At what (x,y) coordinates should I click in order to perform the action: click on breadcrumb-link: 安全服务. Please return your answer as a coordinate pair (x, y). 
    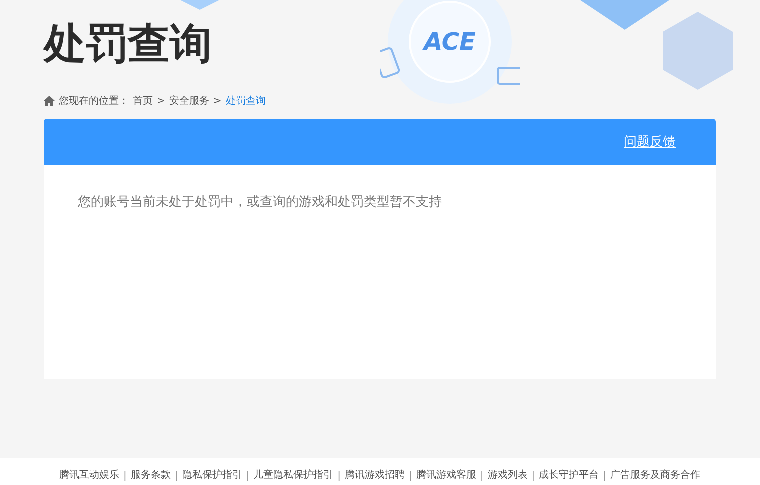
    Looking at the image, I should click on (189, 101).